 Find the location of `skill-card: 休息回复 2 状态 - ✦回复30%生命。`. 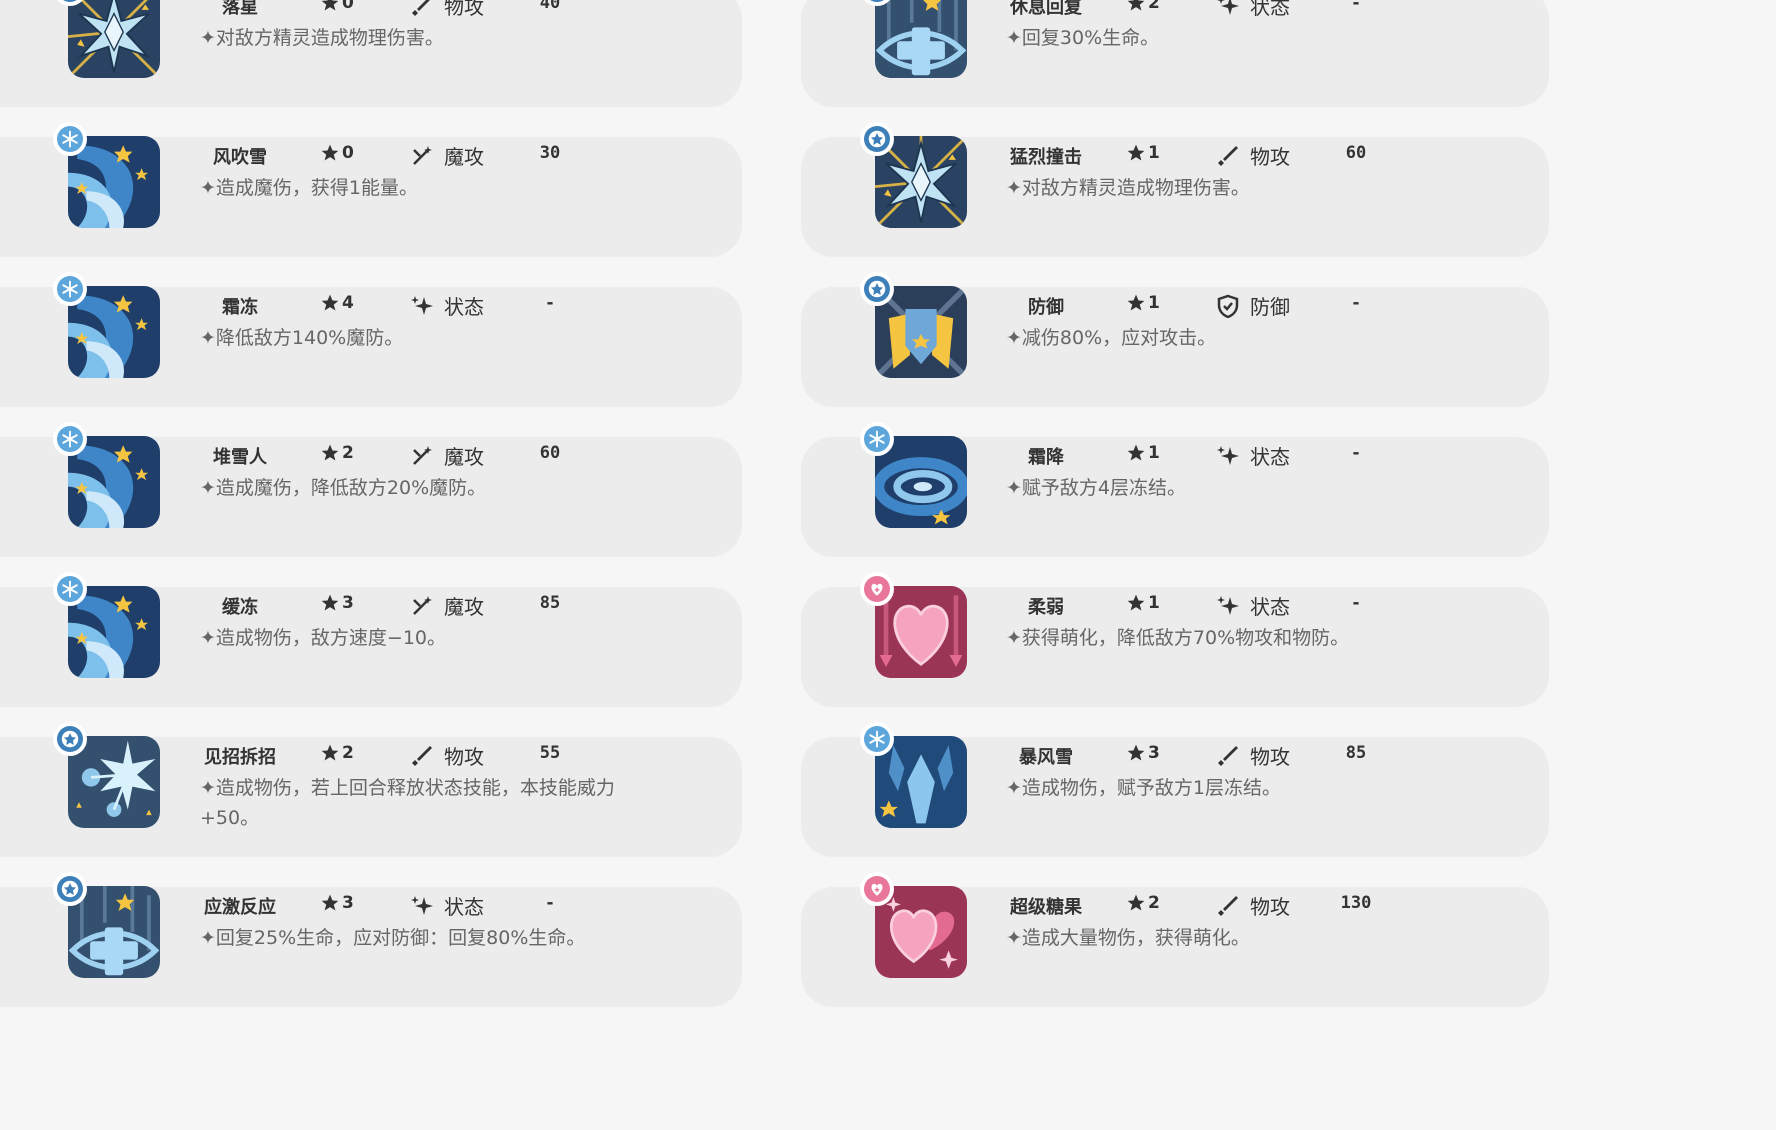

skill-card: 休息回复 2 状态 - ✦回复30%生命。 is located at coordinates (1175, 53).